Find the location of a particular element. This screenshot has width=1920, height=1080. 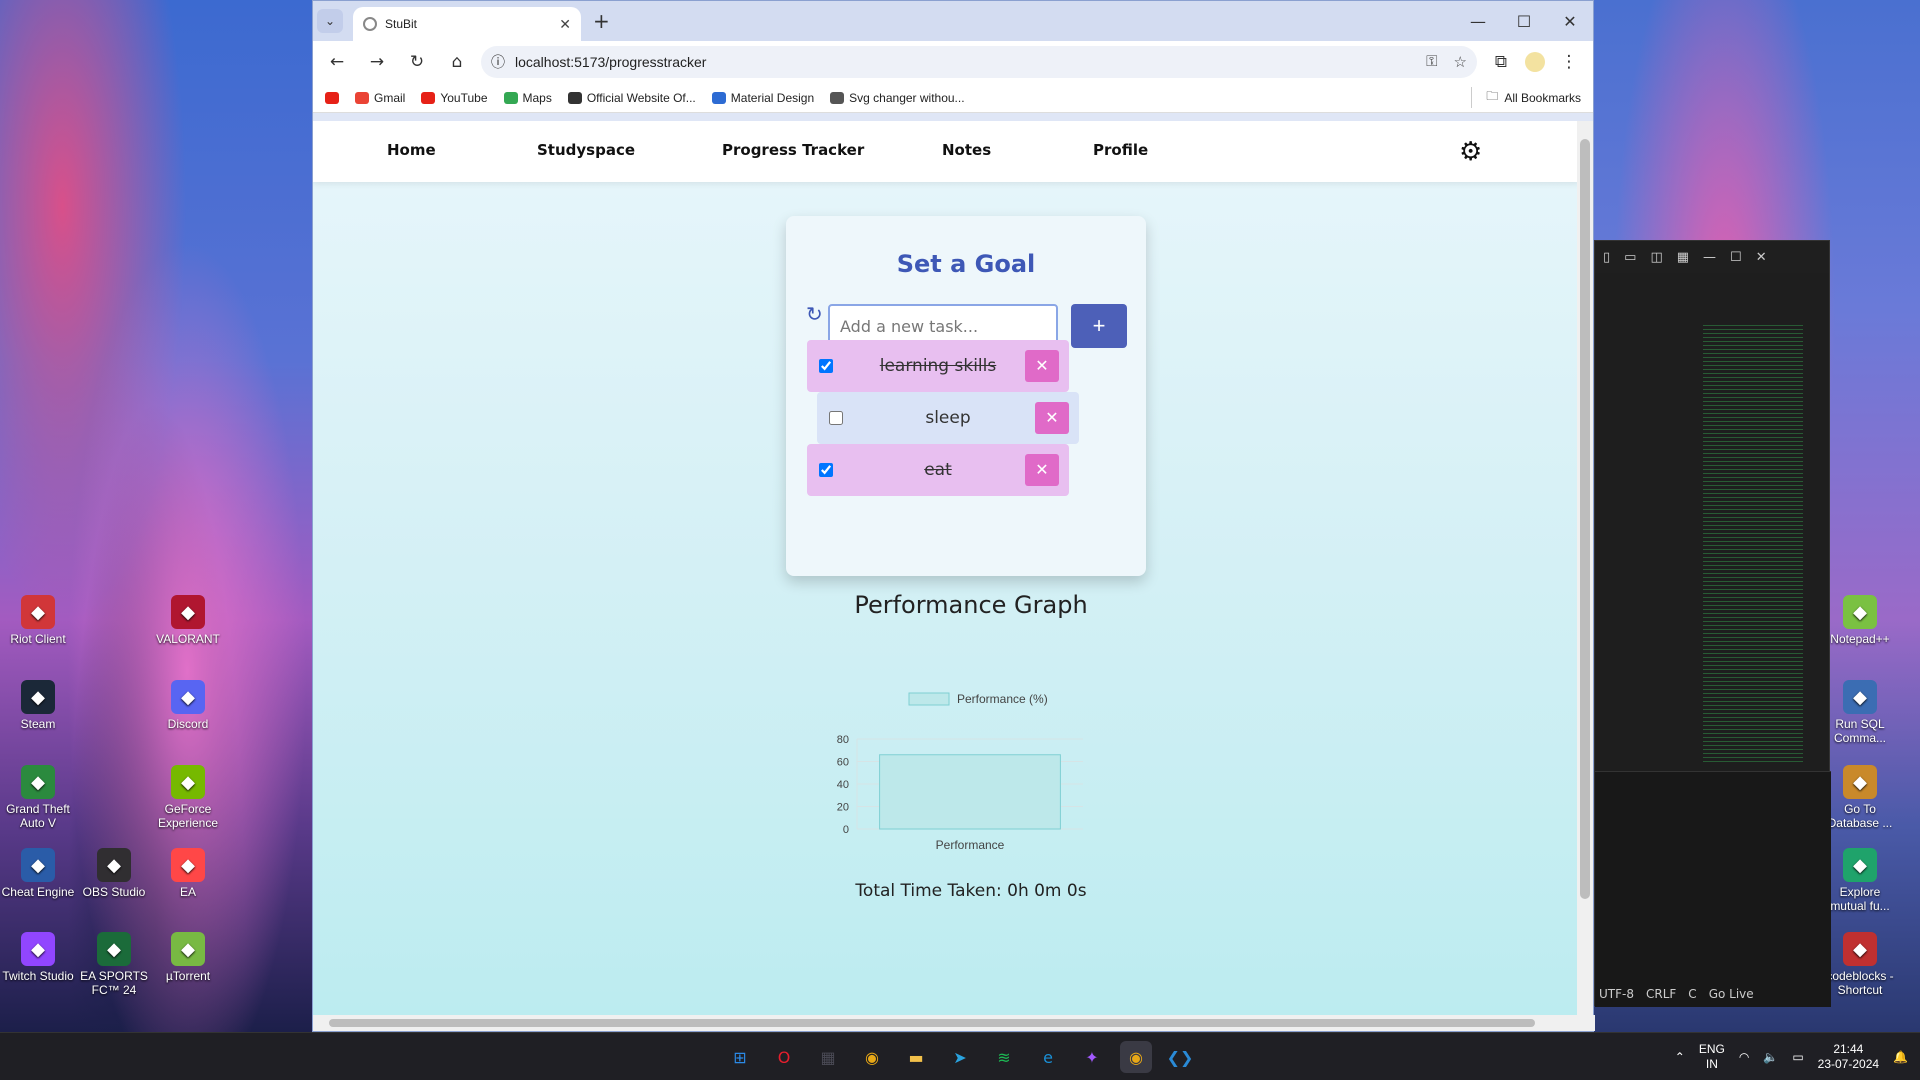

horizontal-scrollbar is located at coordinates (954, 1023).